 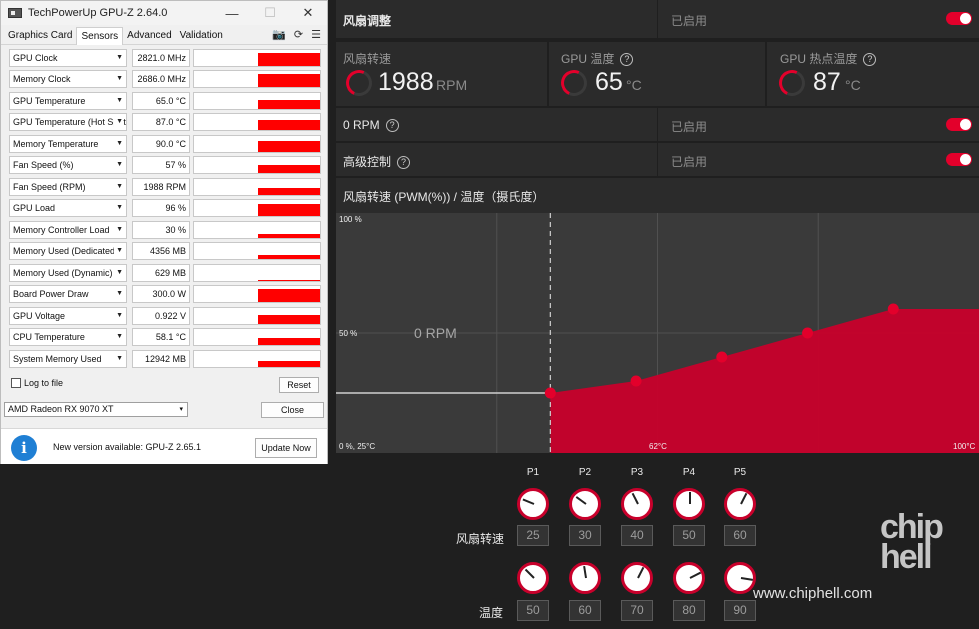 What do you see at coordinates (574, 83) in the screenshot?
I see `temp-gauge-icon` at bounding box center [574, 83].